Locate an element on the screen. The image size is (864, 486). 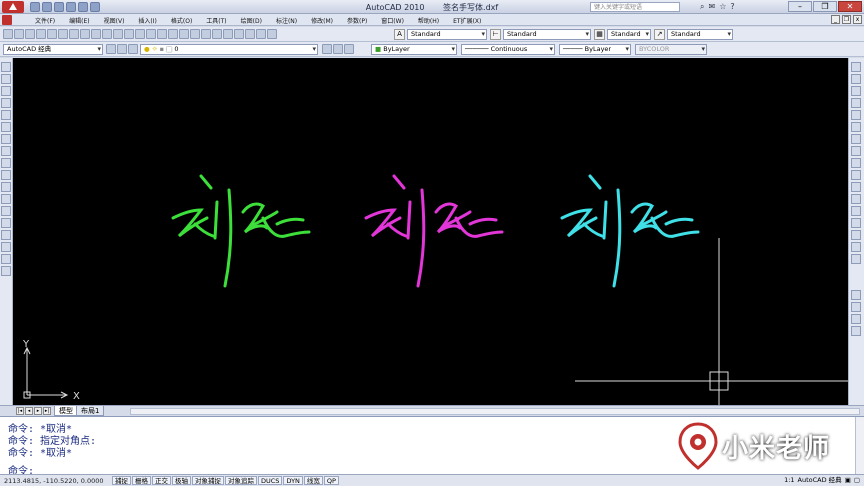
tab-layout1: 布局1 is located at coordinates (90, 411).